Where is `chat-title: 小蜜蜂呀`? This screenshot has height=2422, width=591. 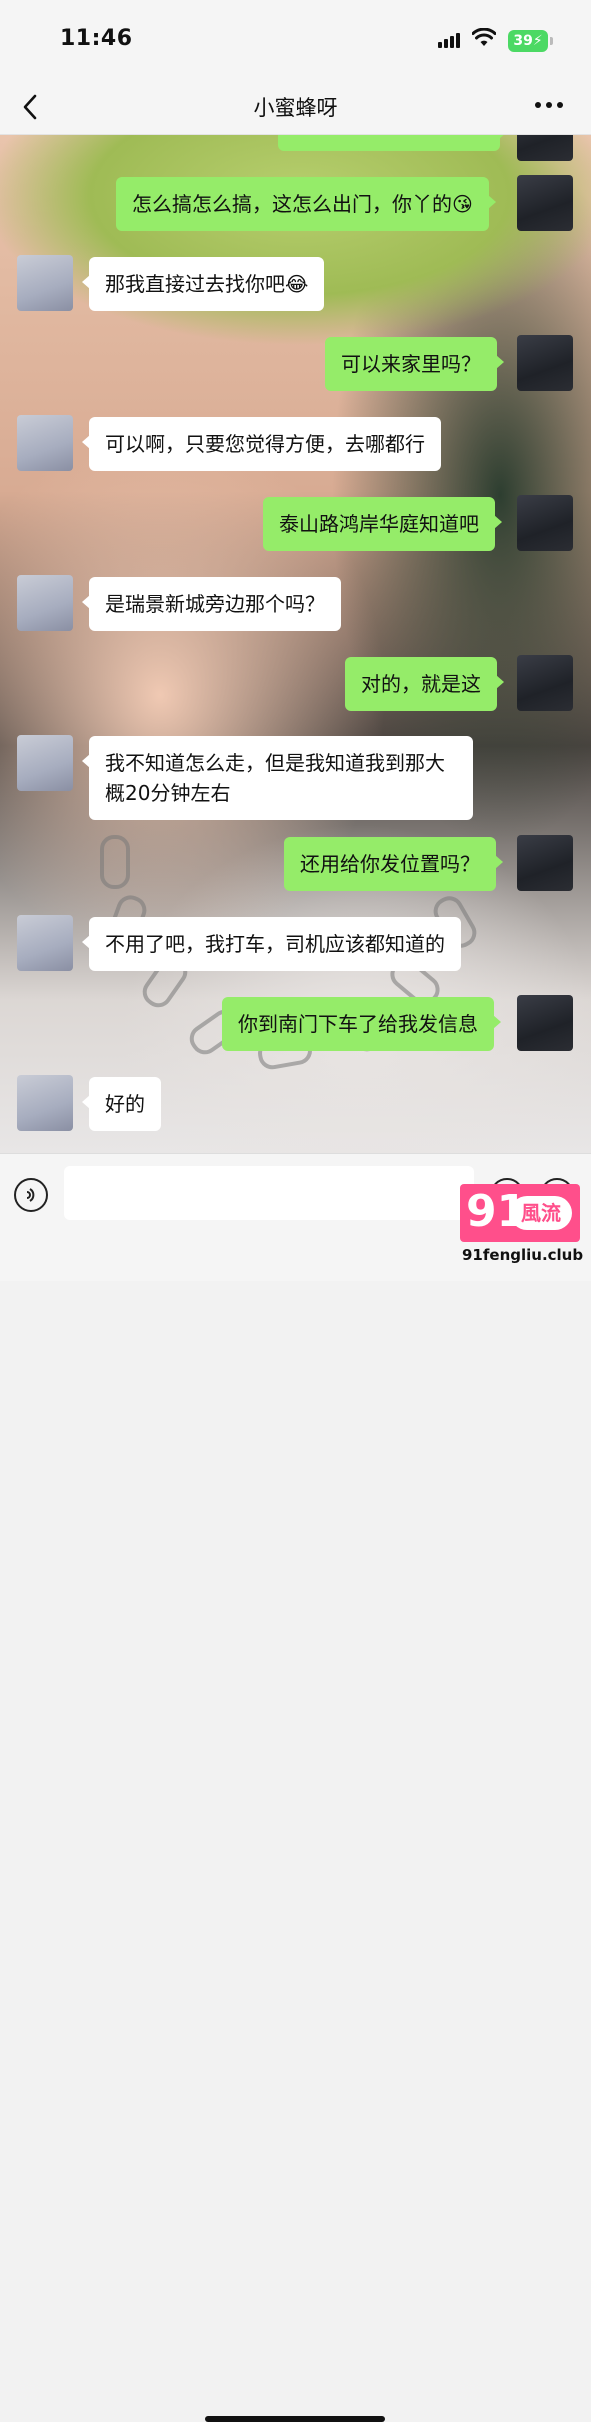
chat-title: 小蜜蜂呀 is located at coordinates (295, 108).